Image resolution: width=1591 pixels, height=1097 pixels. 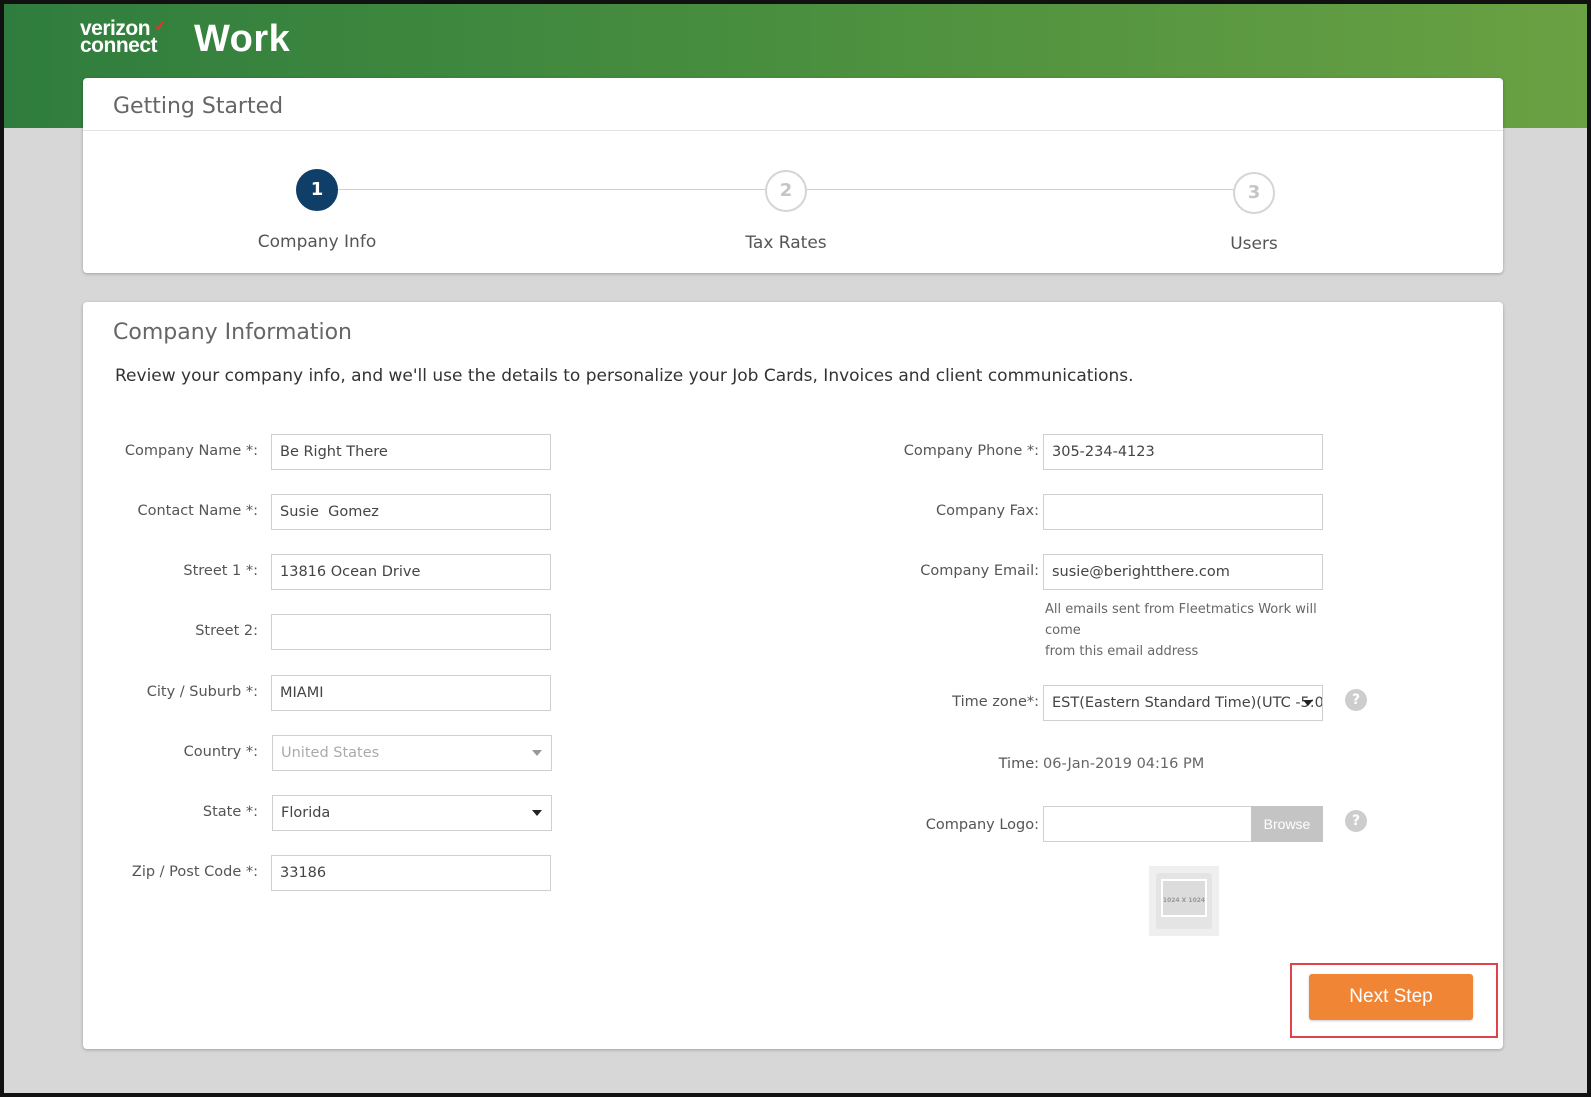 I want to click on street-2-row: Street 2:, so click(x=383, y=632).